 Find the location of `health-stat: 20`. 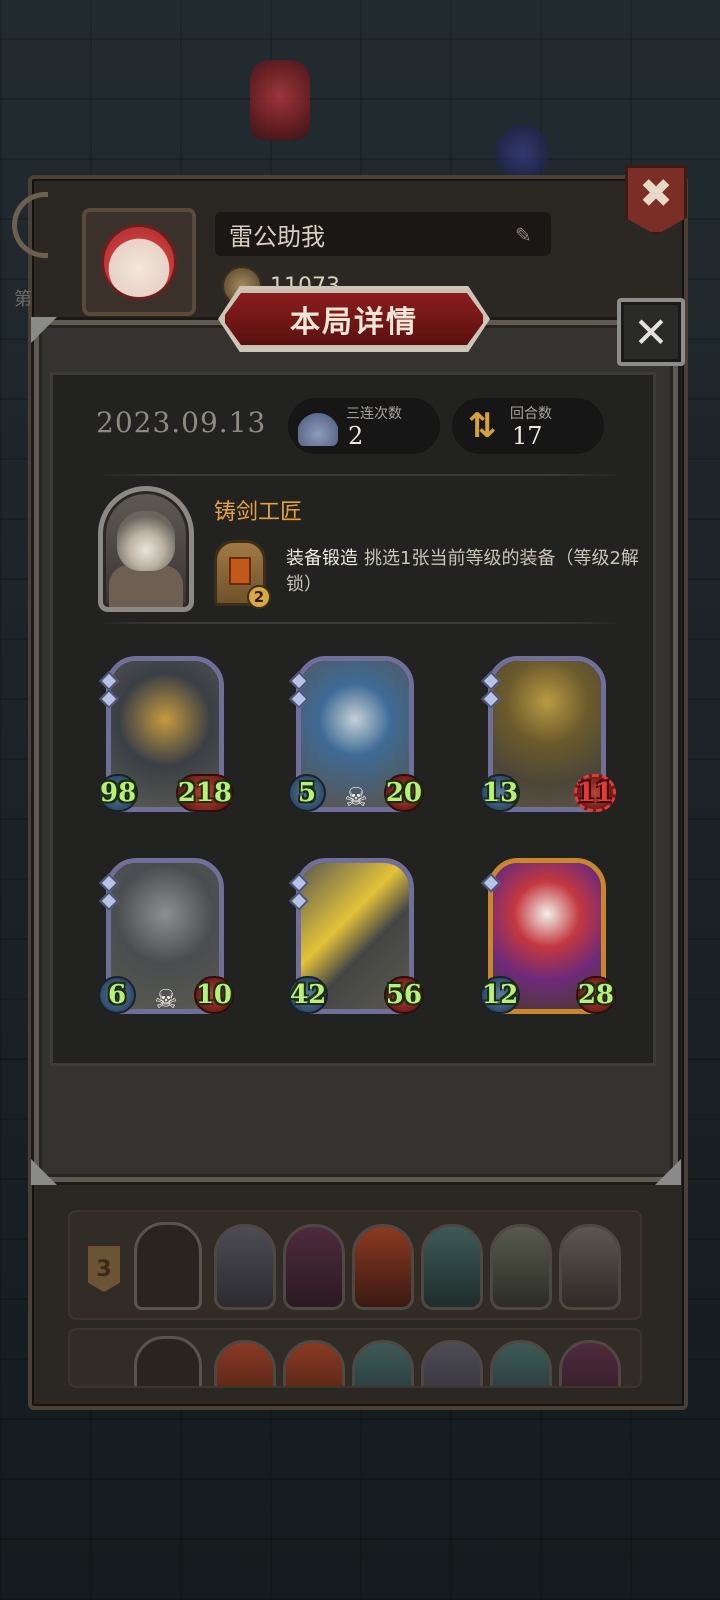

health-stat: 20 is located at coordinates (403, 793).